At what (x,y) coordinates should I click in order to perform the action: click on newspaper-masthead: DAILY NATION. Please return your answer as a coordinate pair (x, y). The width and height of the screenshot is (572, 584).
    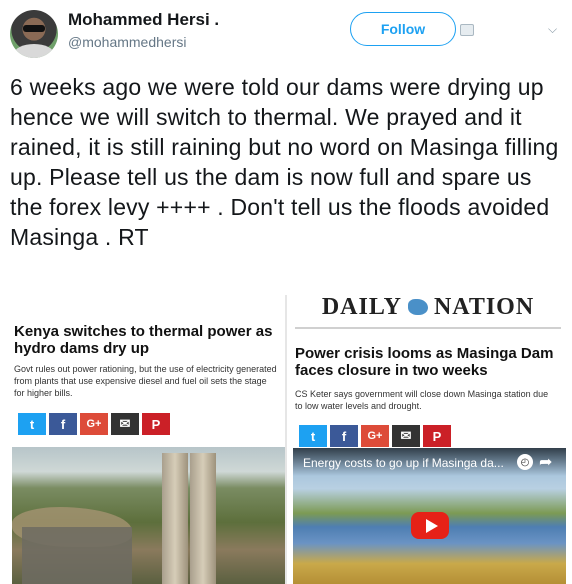
    Looking at the image, I should click on (428, 308).